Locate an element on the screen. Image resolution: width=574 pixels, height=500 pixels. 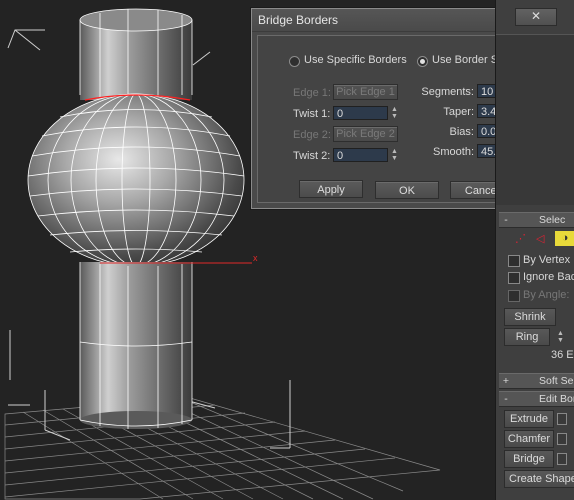
ignore-backfacing-label: Ignore Back is located at coordinates (548, 277).